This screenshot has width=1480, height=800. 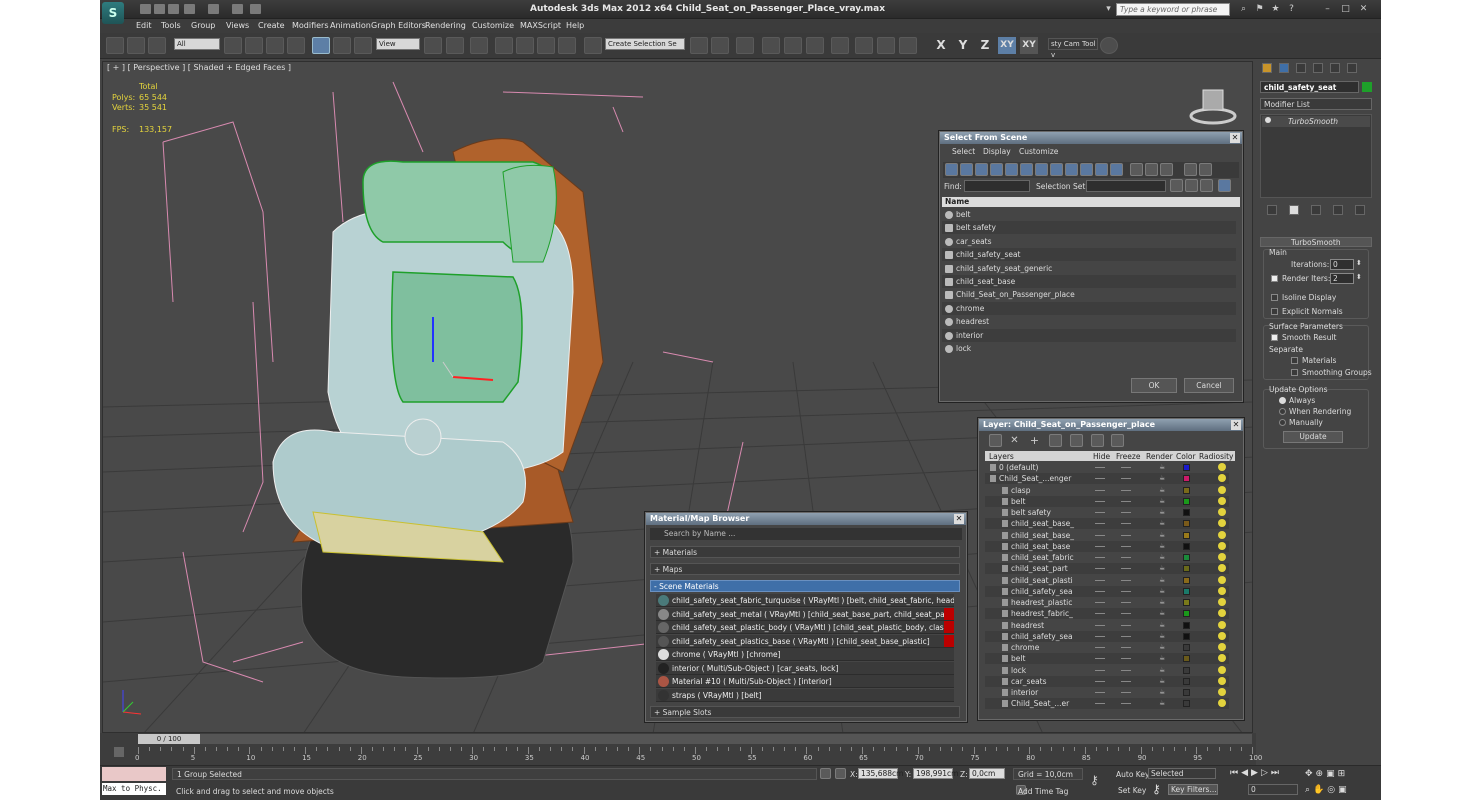 What do you see at coordinates (1089, 228) in the screenshot?
I see `list-item: belt safety` at bounding box center [1089, 228].